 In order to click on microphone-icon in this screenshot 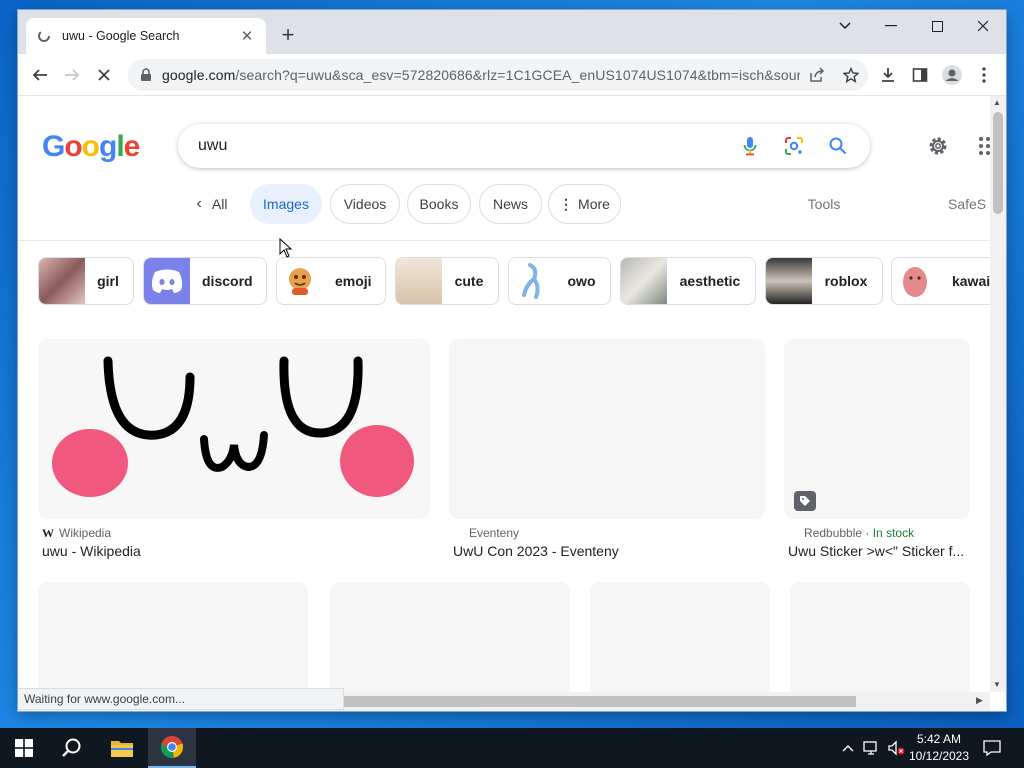, I will do `click(750, 146)`.